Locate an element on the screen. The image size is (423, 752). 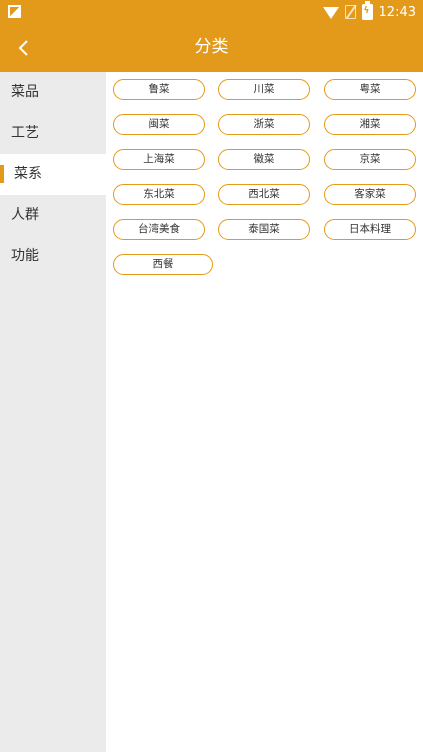
tag-western-food: 西餐 is located at coordinates (163, 264).